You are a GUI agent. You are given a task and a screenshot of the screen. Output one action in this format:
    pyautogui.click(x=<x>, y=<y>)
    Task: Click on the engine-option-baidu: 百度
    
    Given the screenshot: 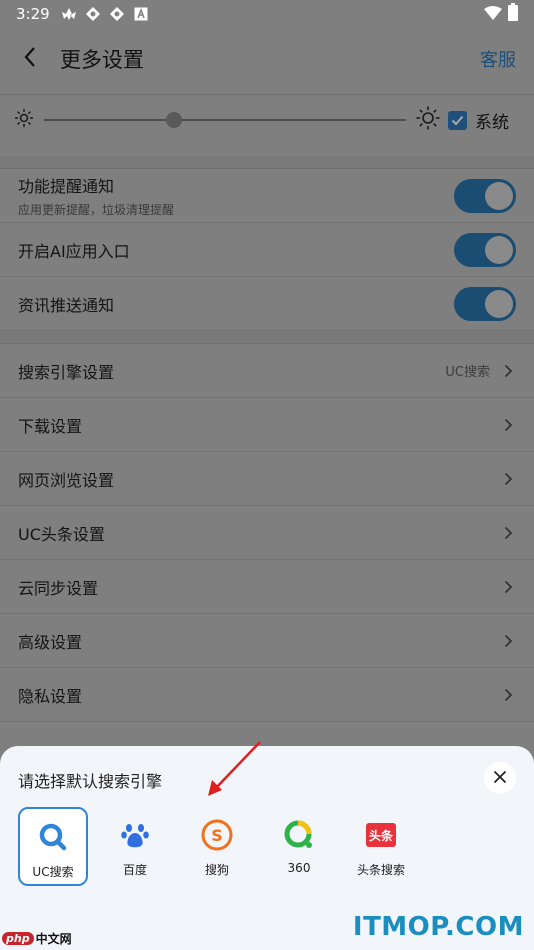 What is the action you would take?
    pyautogui.click(x=135, y=846)
    